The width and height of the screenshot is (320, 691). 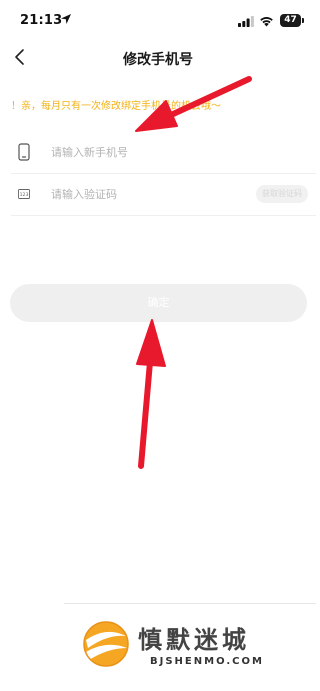 I want to click on svg-text: 123, so click(x=24, y=195).